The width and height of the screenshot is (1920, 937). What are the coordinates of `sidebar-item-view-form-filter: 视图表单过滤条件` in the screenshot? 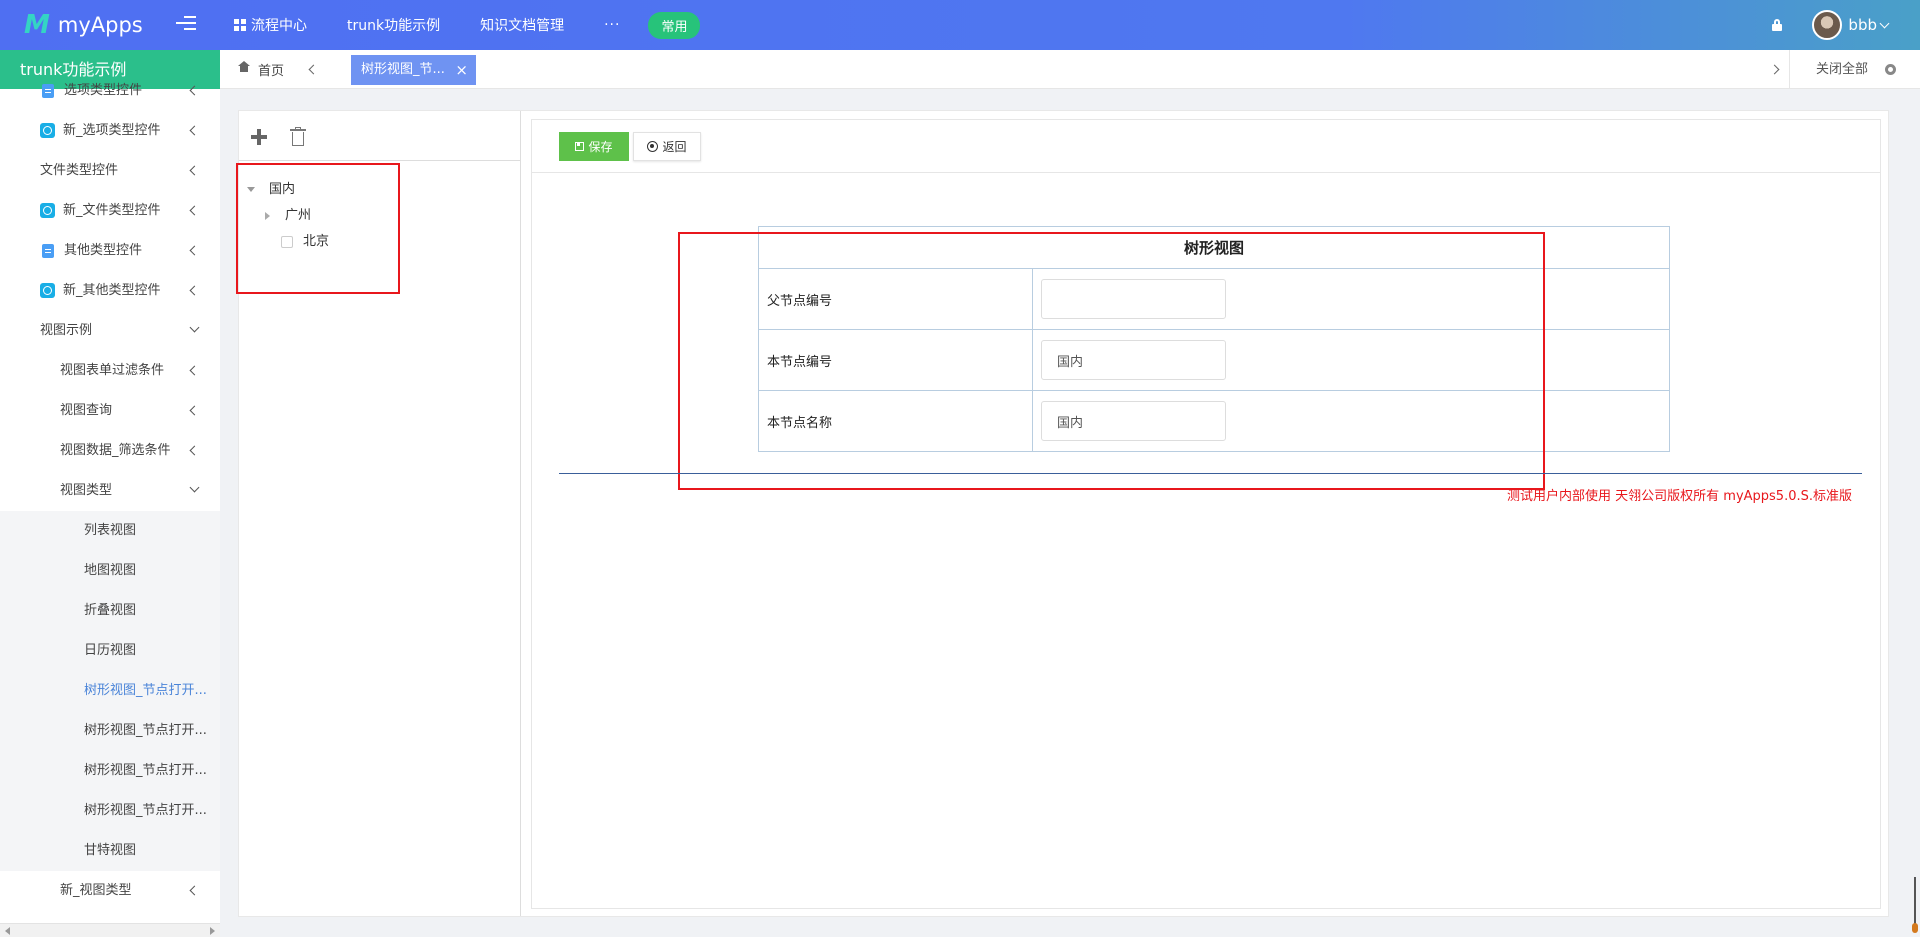 It's located at (110, 371).